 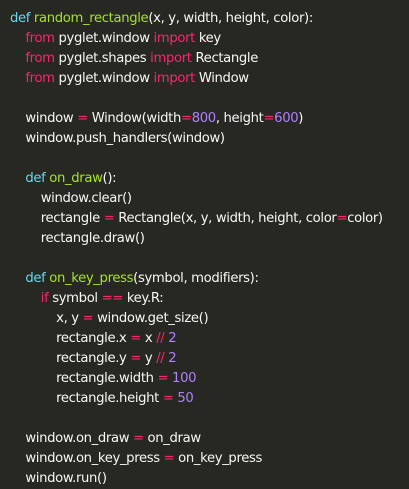 What do you see at coordinates (92, 238) in the screenshot?
I see `code-token-ident: rectangle.draw()` at bounding box center [92, 238].